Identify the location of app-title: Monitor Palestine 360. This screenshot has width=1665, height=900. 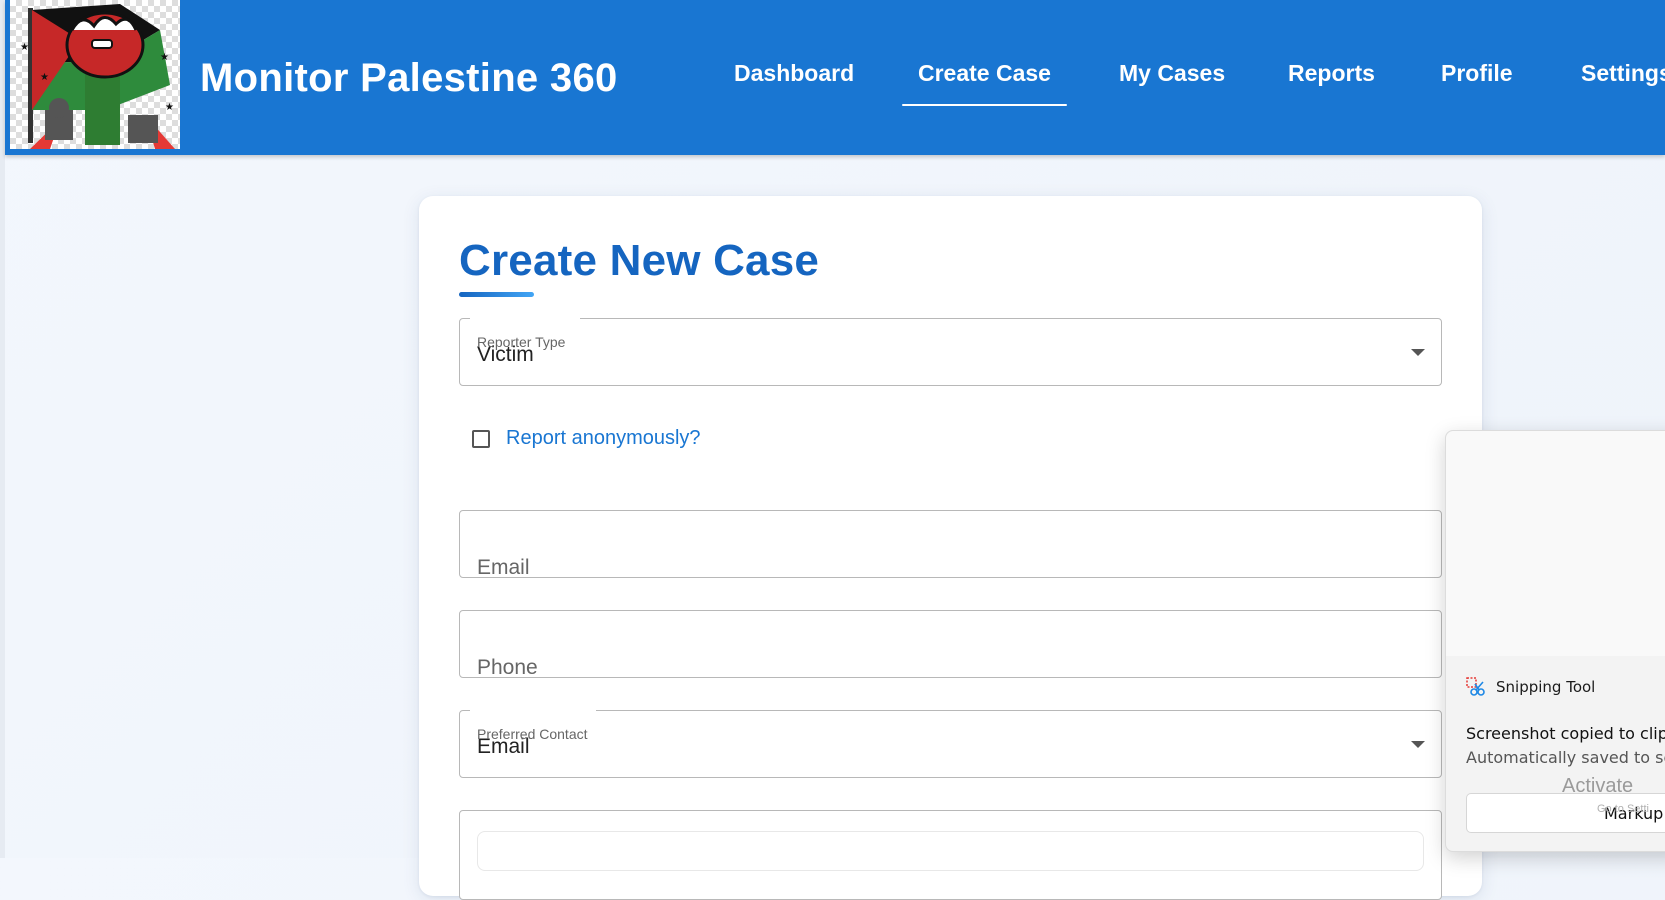
(409, 78).